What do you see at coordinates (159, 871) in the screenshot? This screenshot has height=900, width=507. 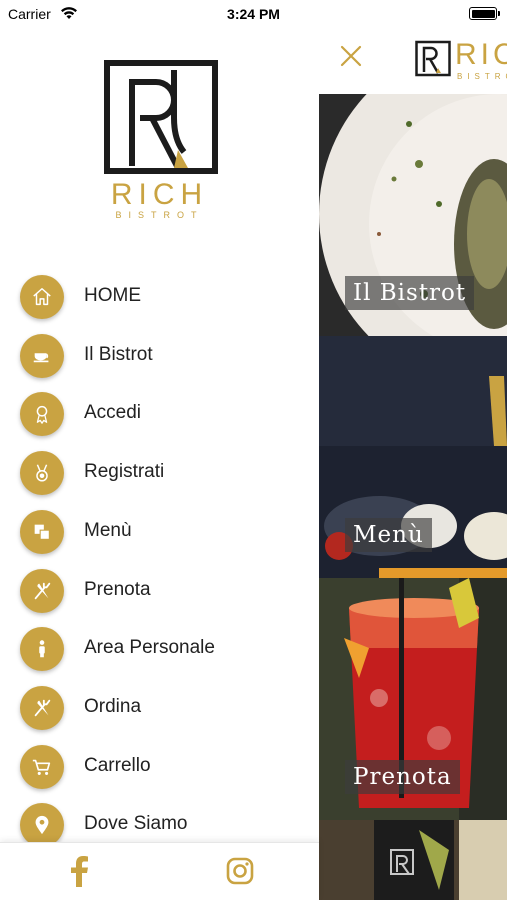 I see `social-footer` at bounding box center [159, 871].